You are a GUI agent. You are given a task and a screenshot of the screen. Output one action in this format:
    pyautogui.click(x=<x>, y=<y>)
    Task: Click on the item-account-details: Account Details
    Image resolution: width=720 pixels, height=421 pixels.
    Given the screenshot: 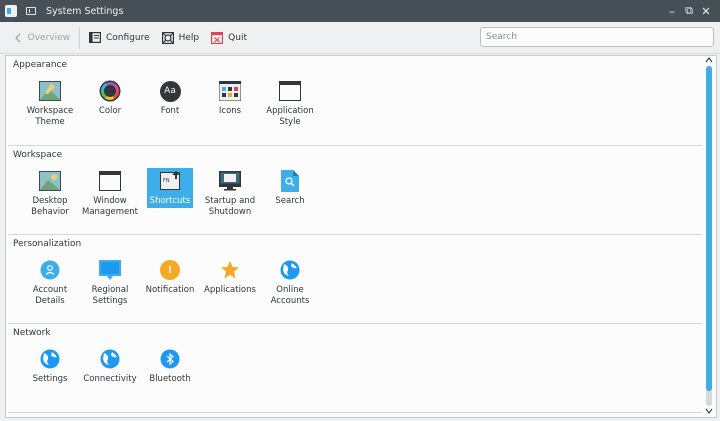 What is the action you would take?
    pyautogui.click(x=50, y=282)
    